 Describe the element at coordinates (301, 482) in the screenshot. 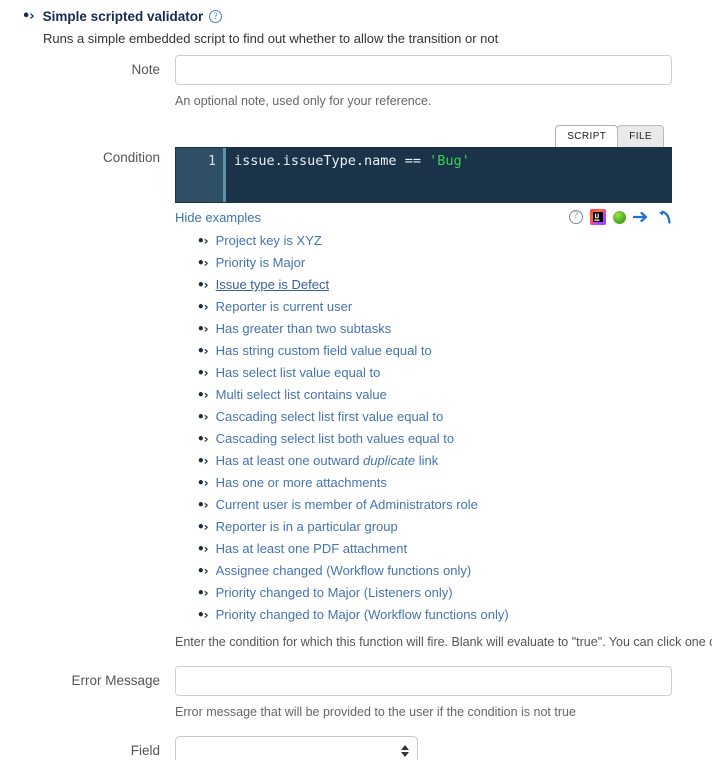

I see `example-link: Has one or more attachments` at that location.